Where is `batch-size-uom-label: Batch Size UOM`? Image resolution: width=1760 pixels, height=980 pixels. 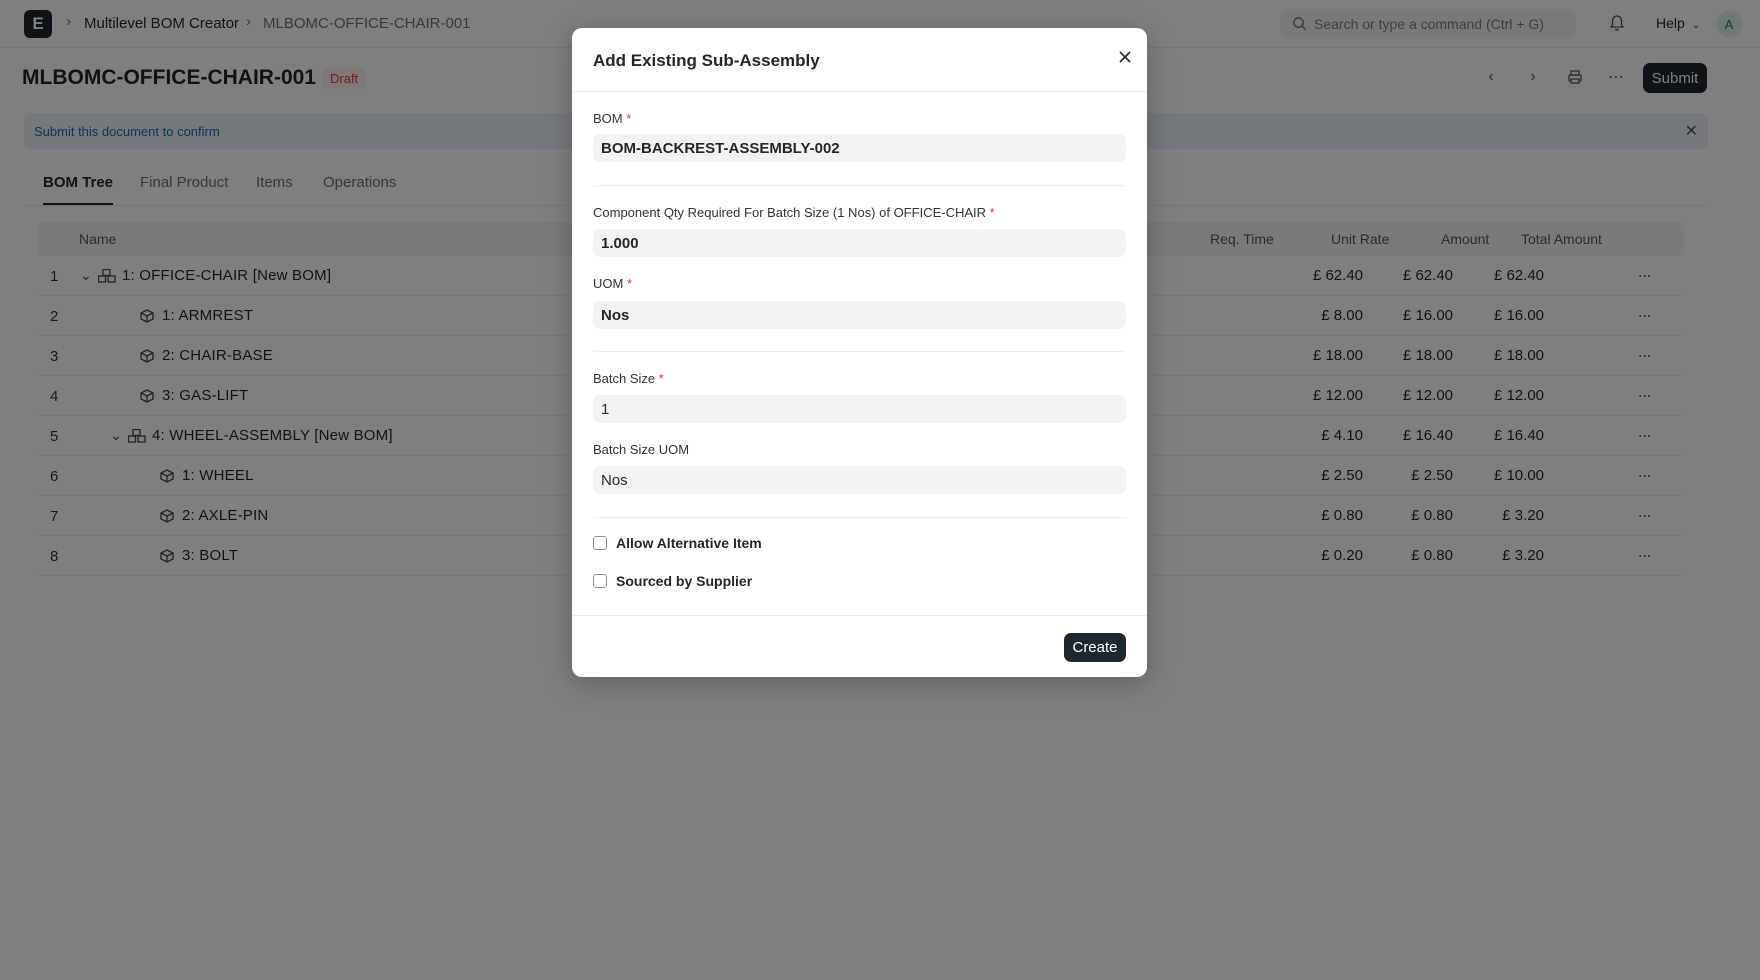
batch-size-uom-label: Batch Size UOM is located at coordinates (641, 449).